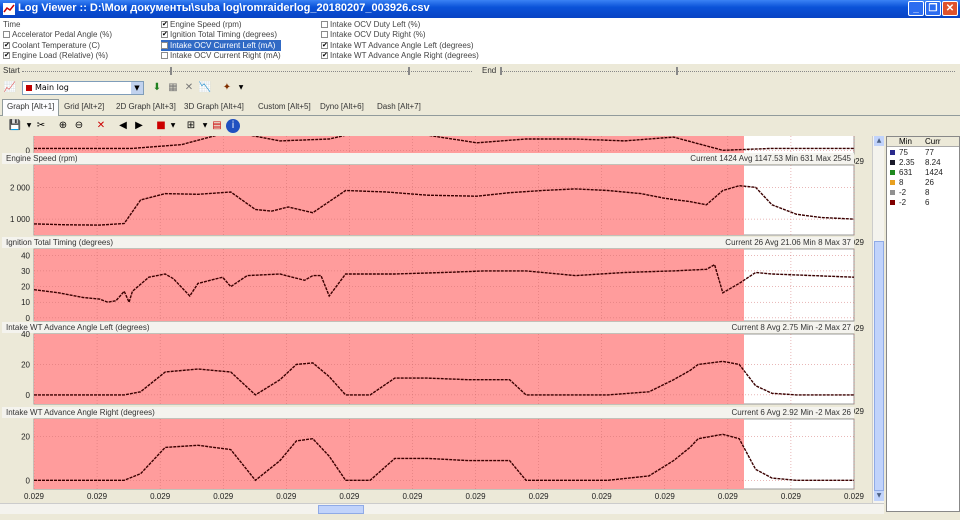 The width and height of the screenshot is (960, 520). What do you see at coordinates (214, 108) in the screenshot?
I see `tab-3d-graph: 3D Graph [Alt+4]` at bounding box center [214, 108].